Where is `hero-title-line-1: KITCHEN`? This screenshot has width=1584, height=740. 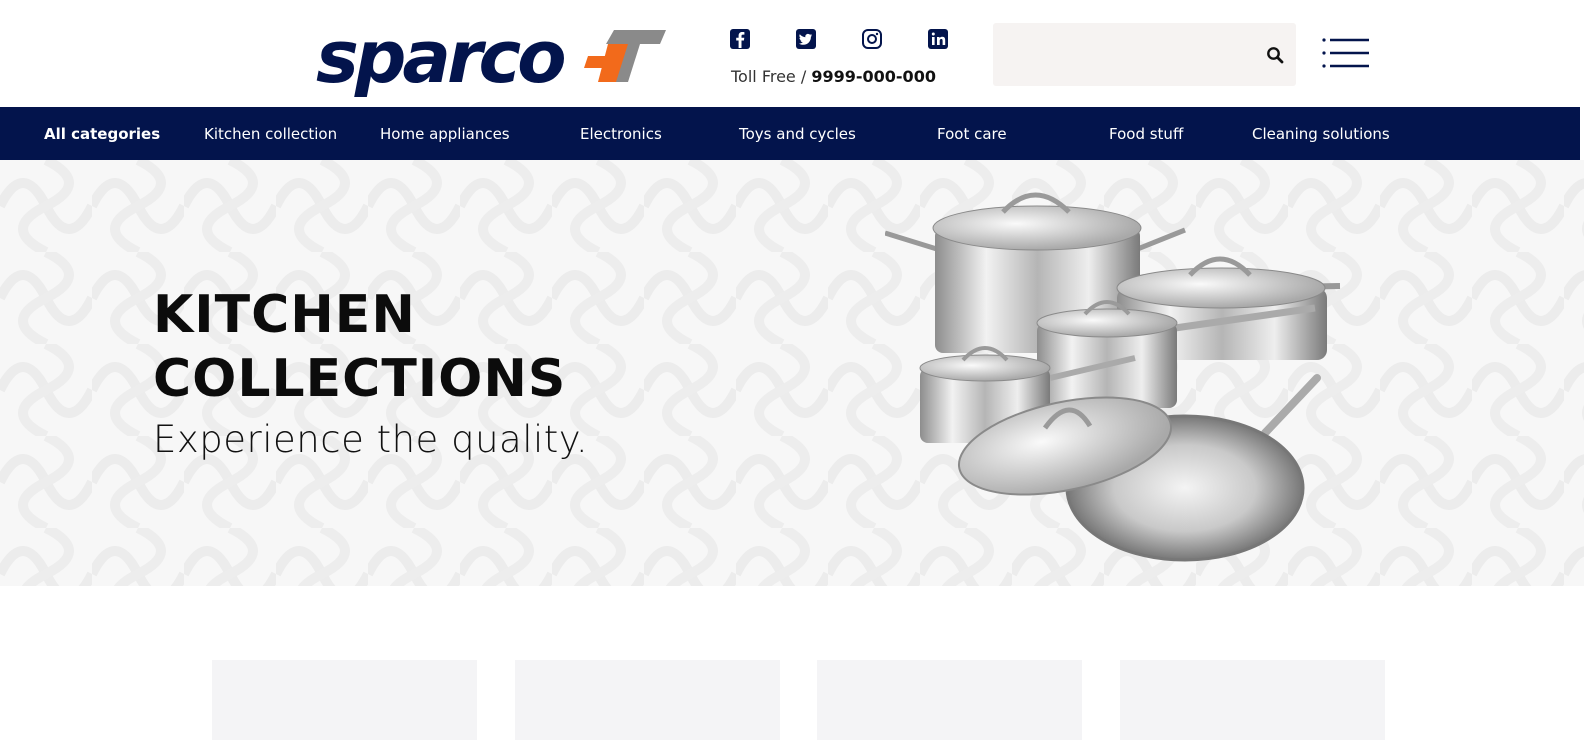
hero-title-line-1: KITCHEN is located at coordinates (284, 315).